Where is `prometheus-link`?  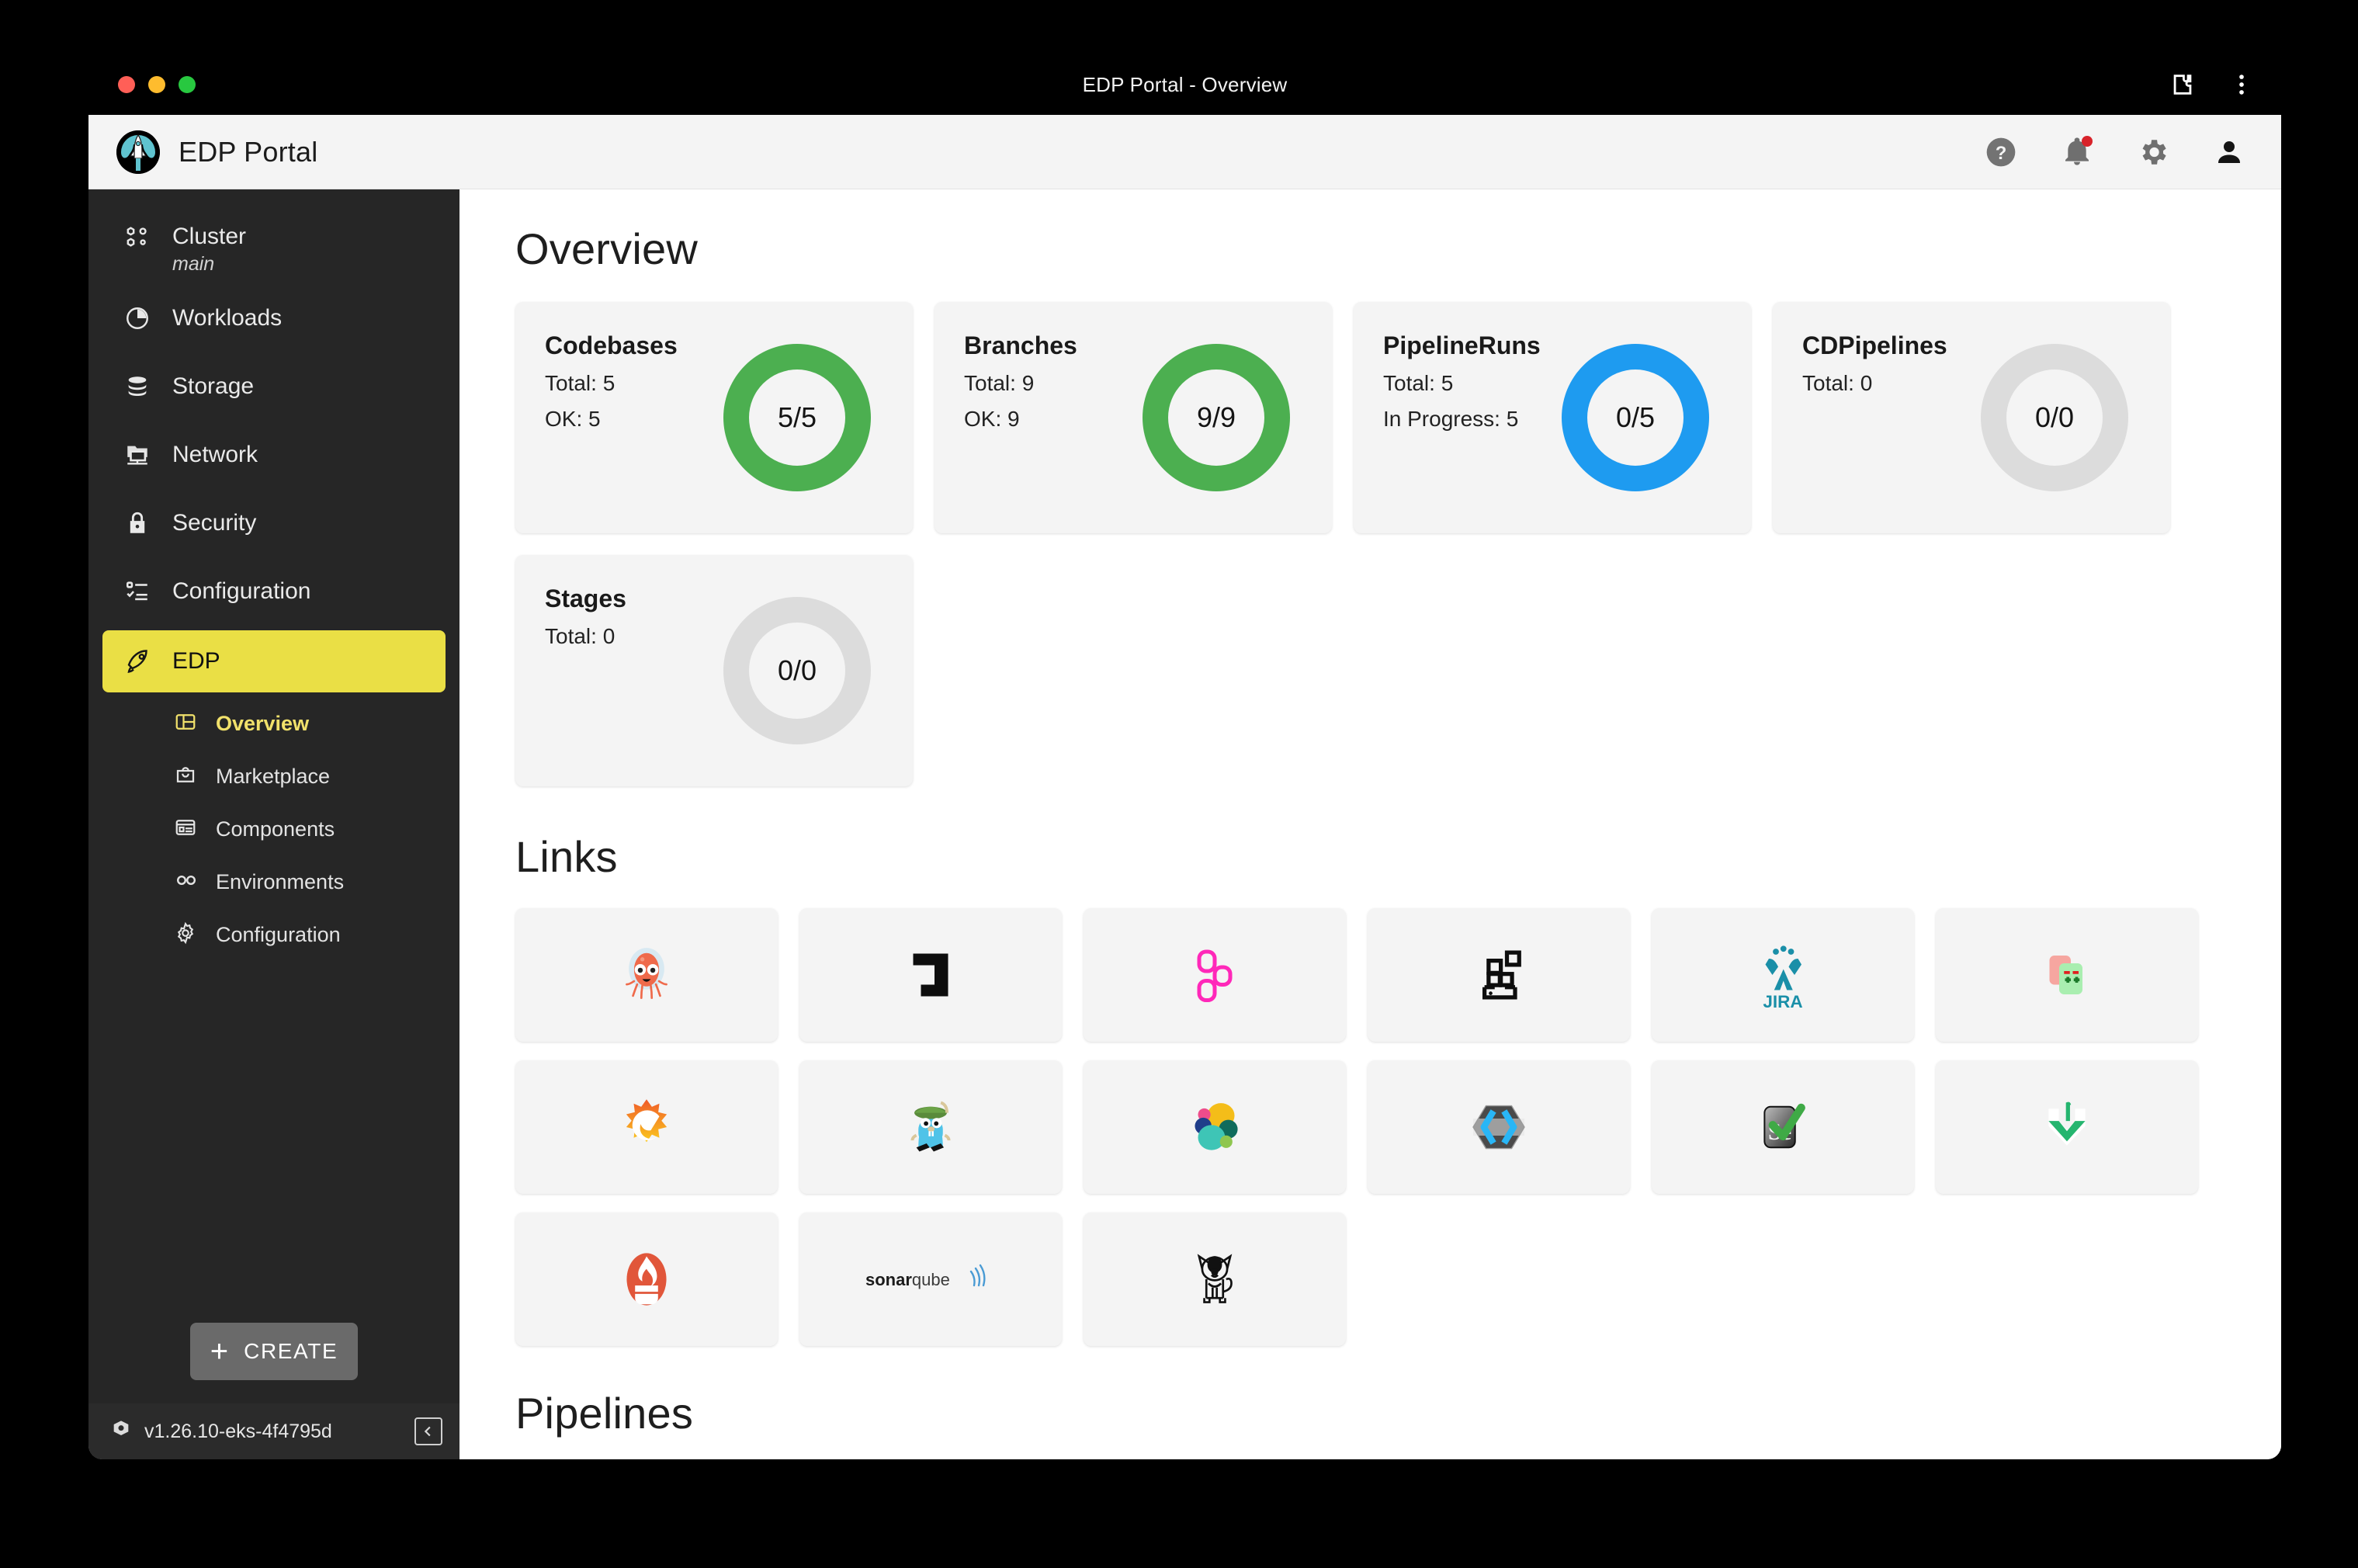
prometheus-link is located at coordinates (646, 1279).